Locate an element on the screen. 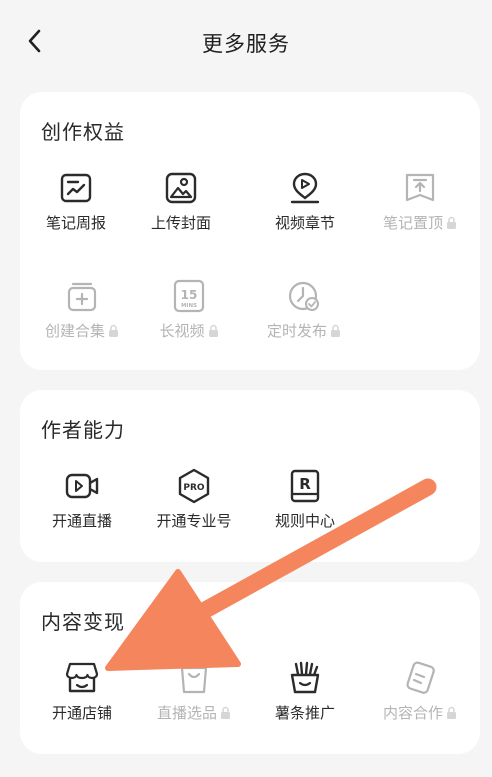 The height and width of the screenshot is (777, 492). item-label: 开通店铺 is located at coordinates (81, 713).